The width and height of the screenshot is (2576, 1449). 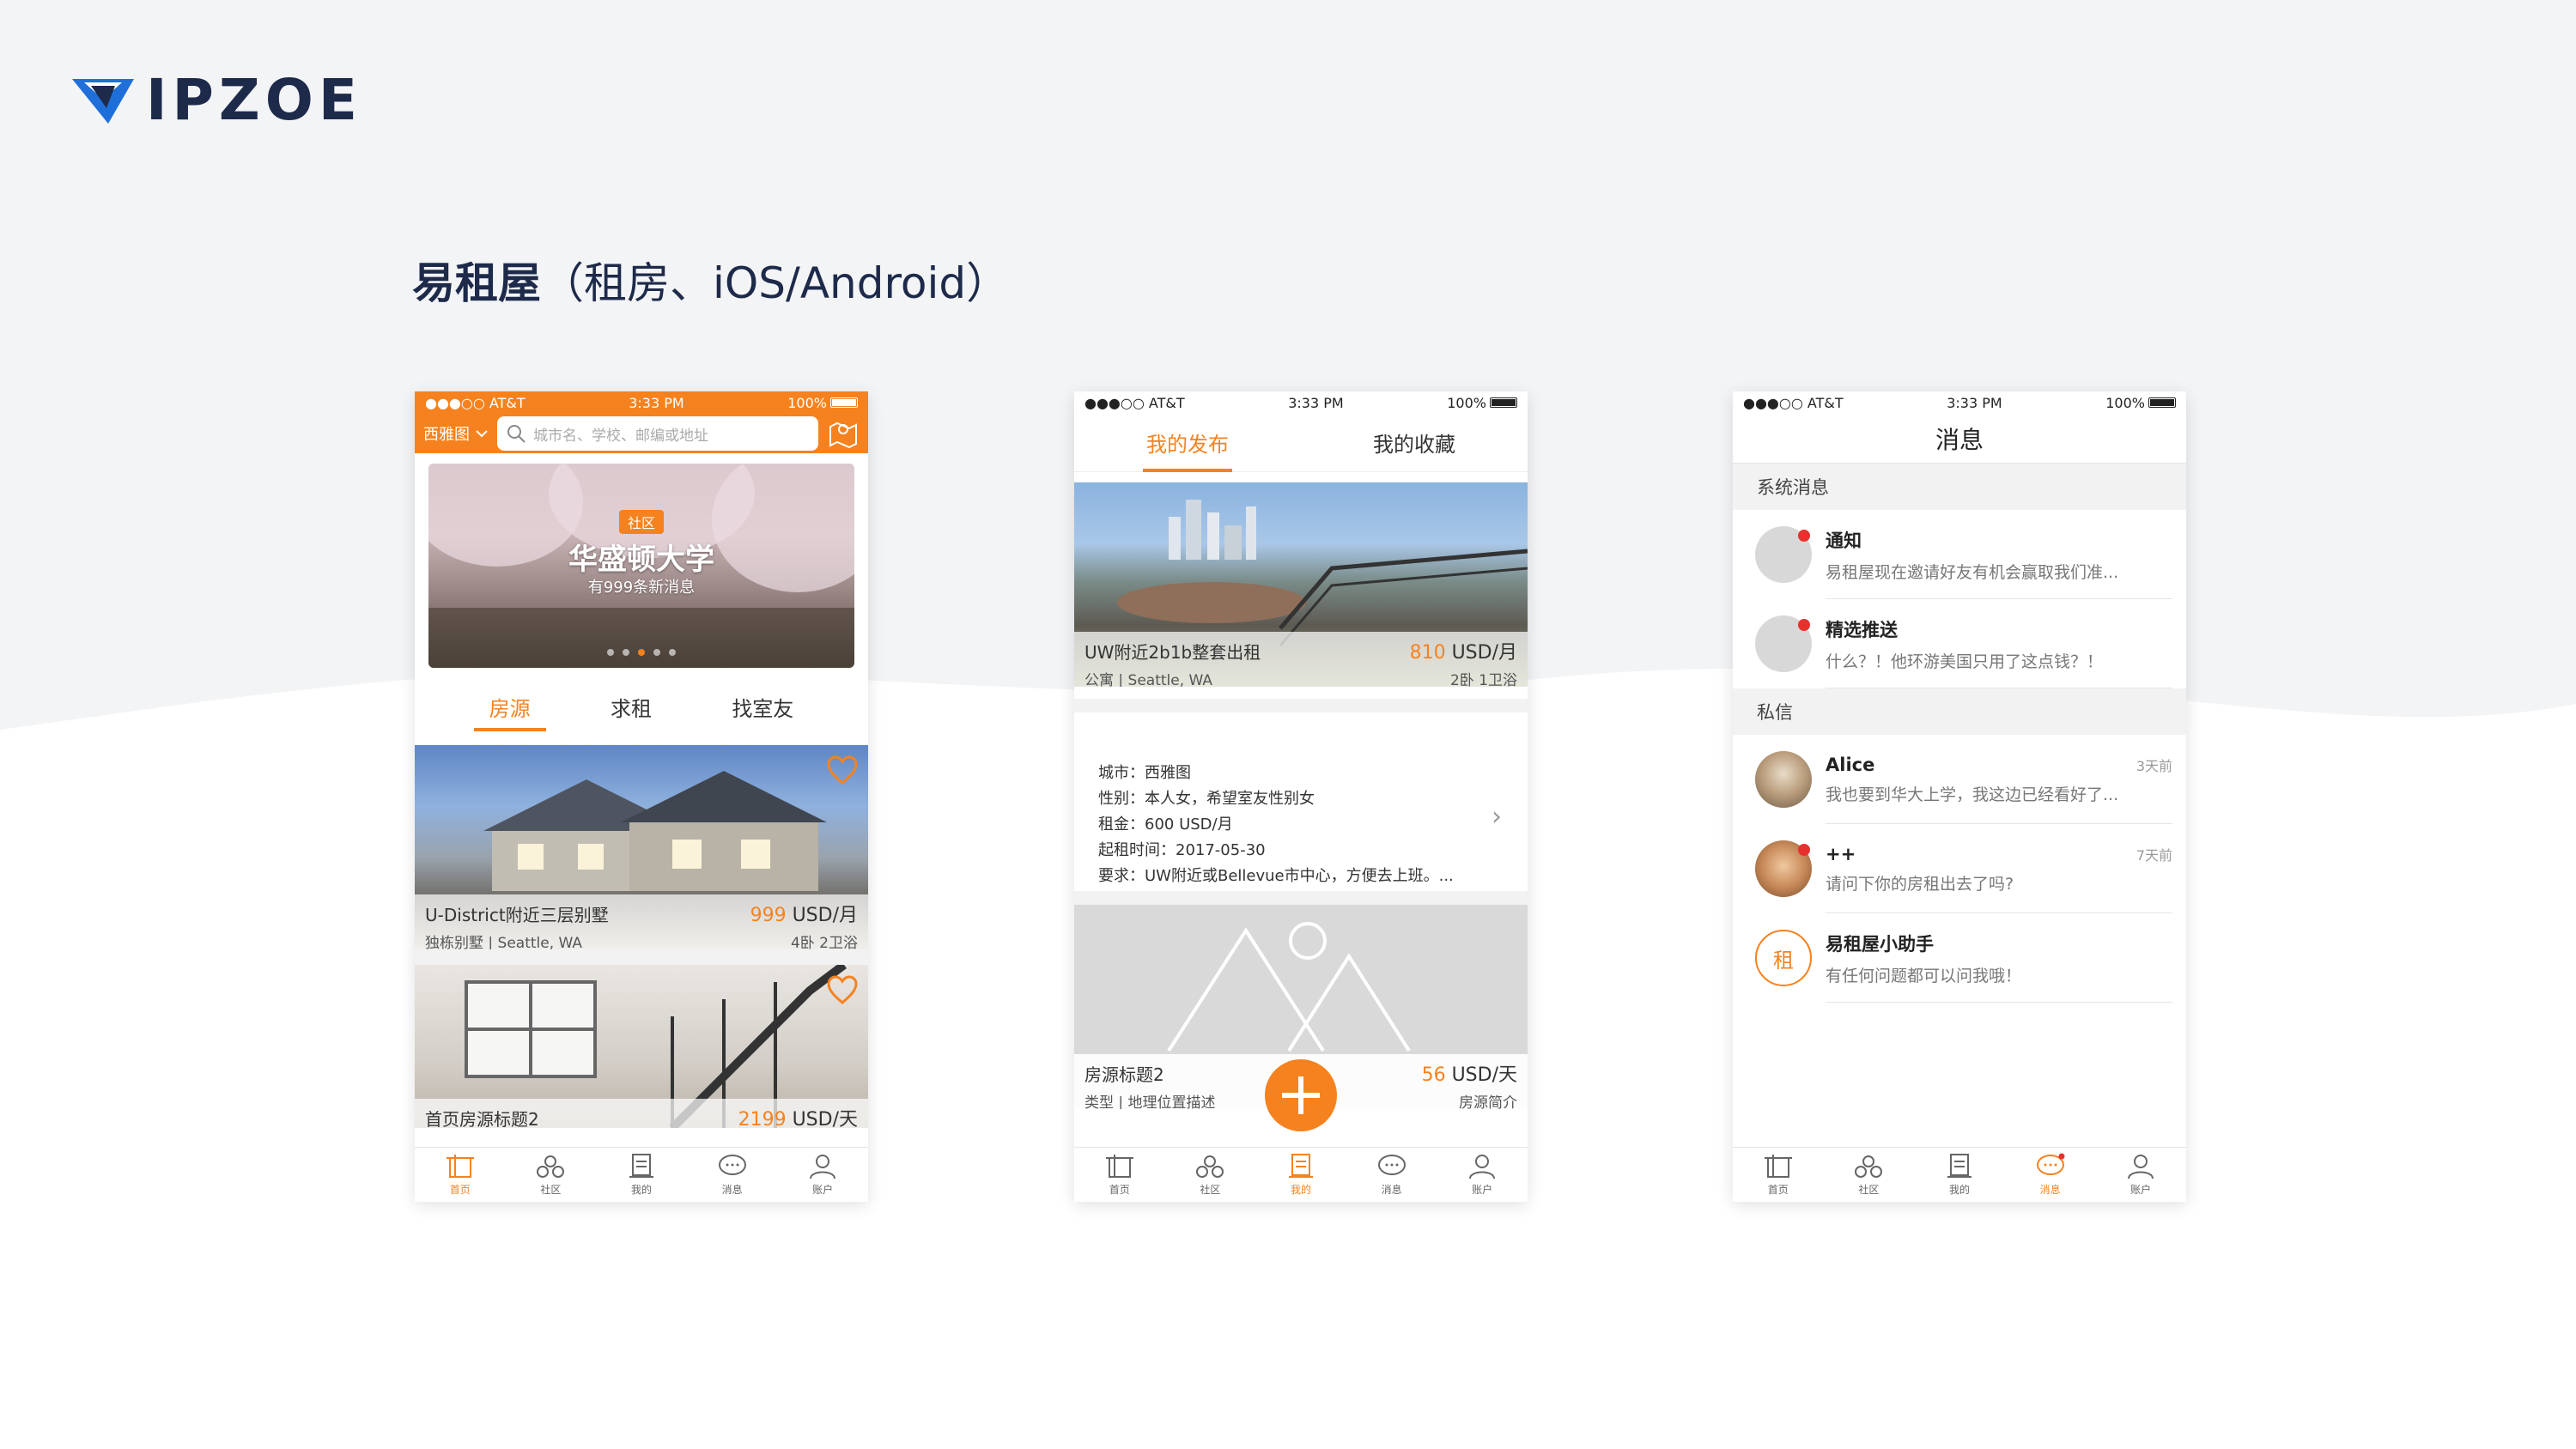 I want to click on banner-tag: 社区, so click(x=641, y=522).